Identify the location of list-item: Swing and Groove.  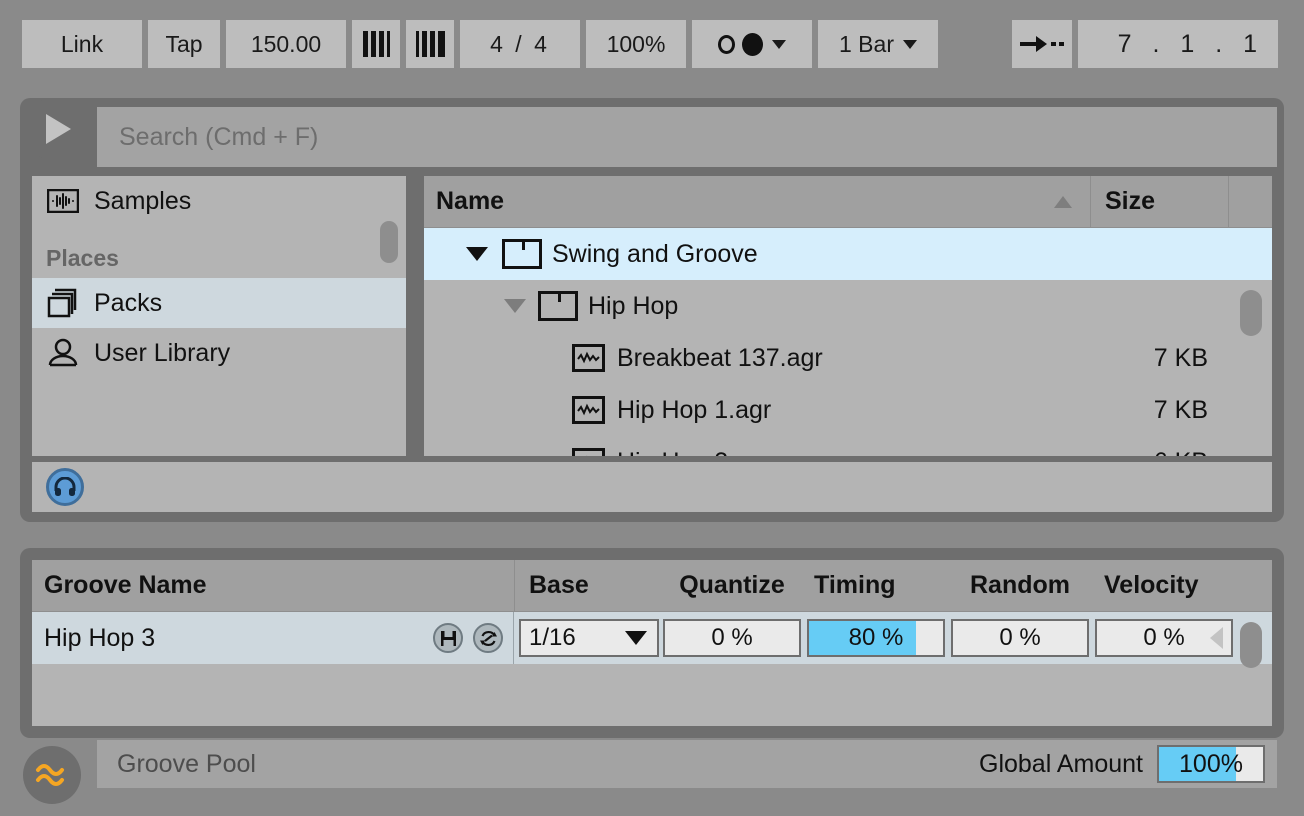
(848, 254).